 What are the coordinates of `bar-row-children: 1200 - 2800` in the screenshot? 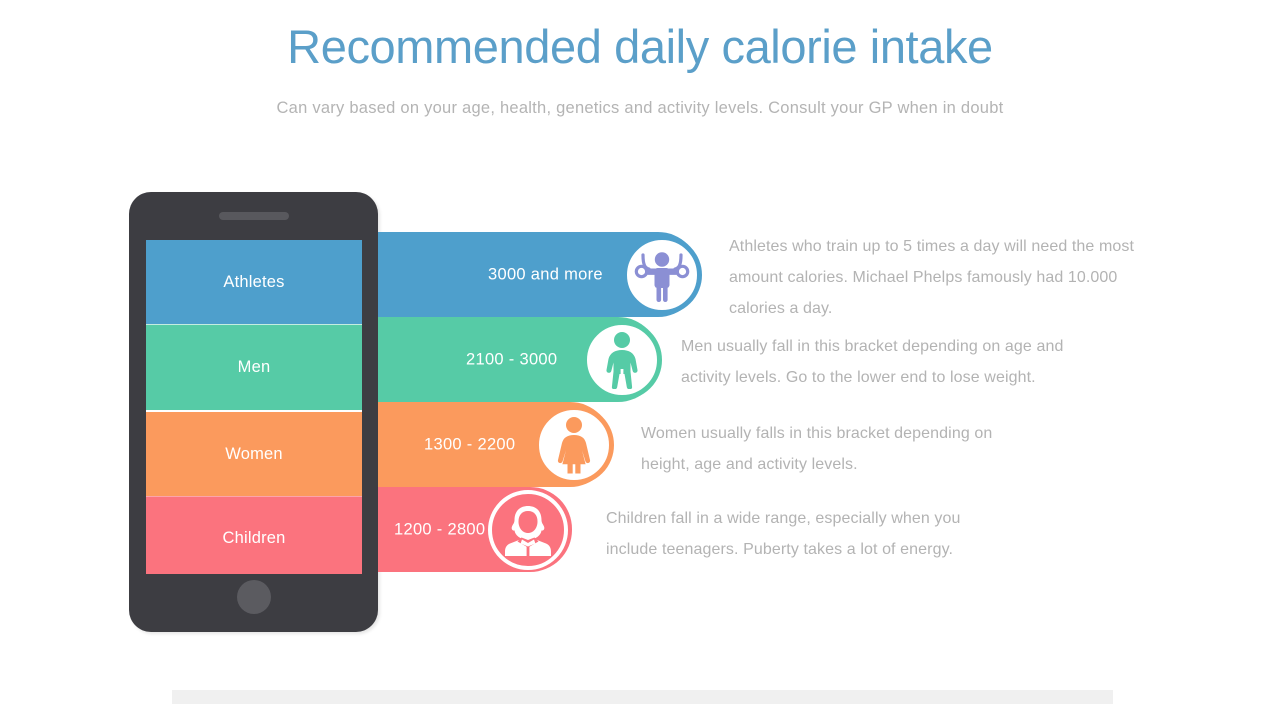 It's located at (479, 529).